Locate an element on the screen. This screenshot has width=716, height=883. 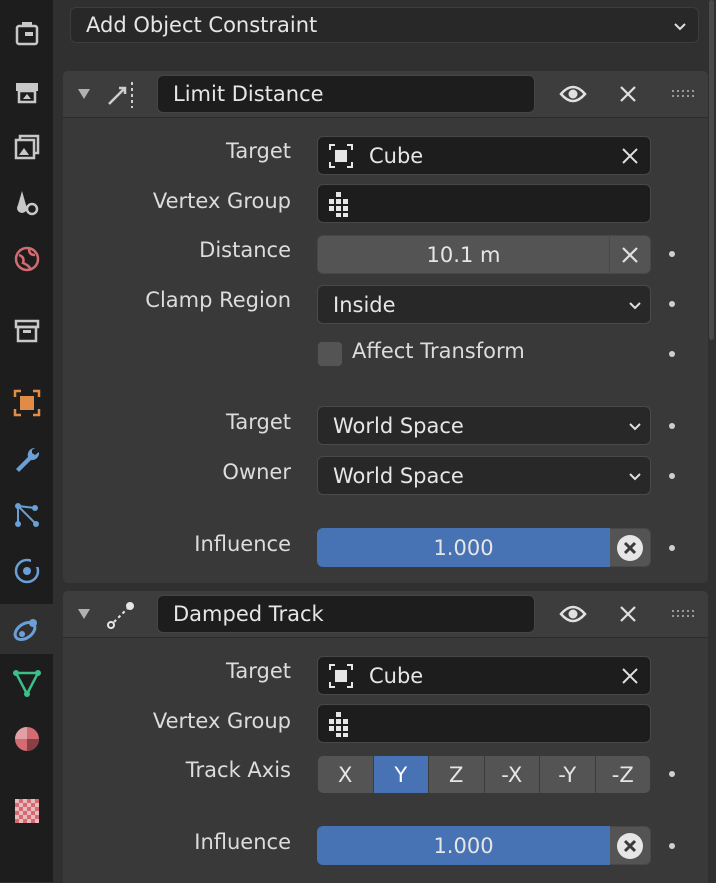
track-axis-x-button: X is located at coordinates (346, 774).